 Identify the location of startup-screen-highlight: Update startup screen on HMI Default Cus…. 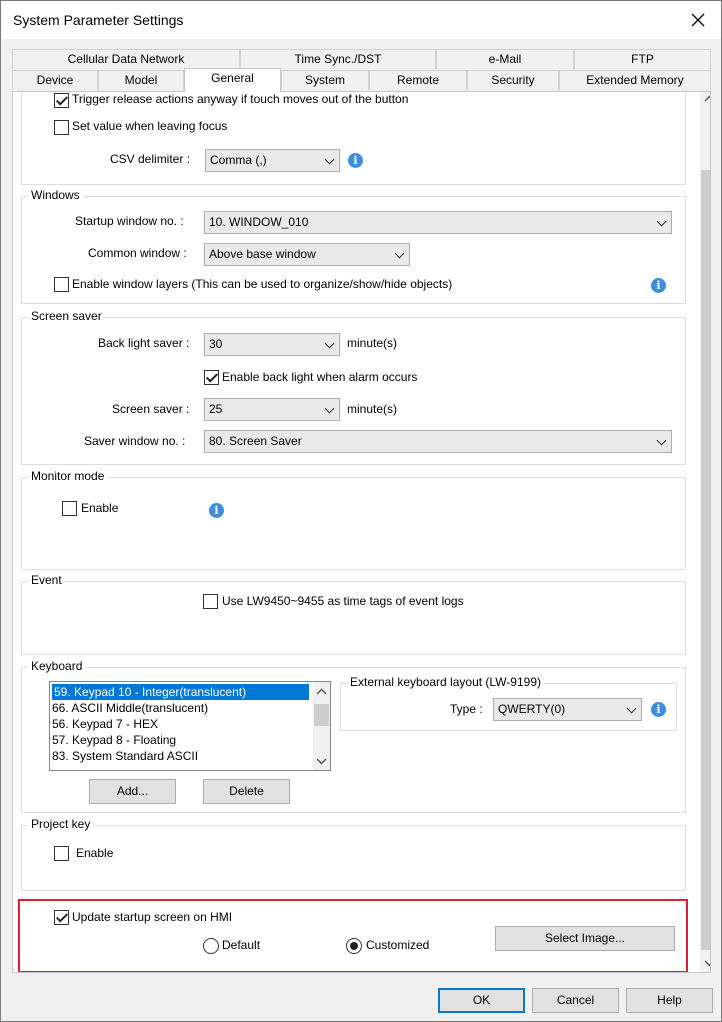
(353, 935).